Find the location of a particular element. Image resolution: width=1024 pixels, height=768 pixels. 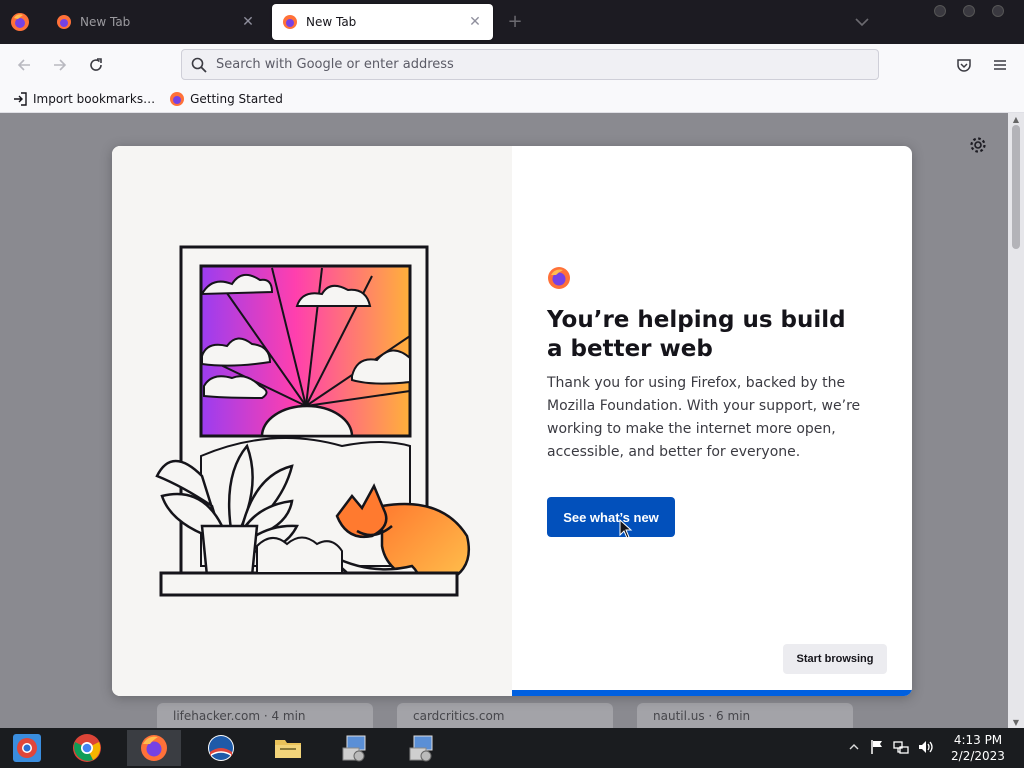

gear-icon is located at coordinates (978, 145).